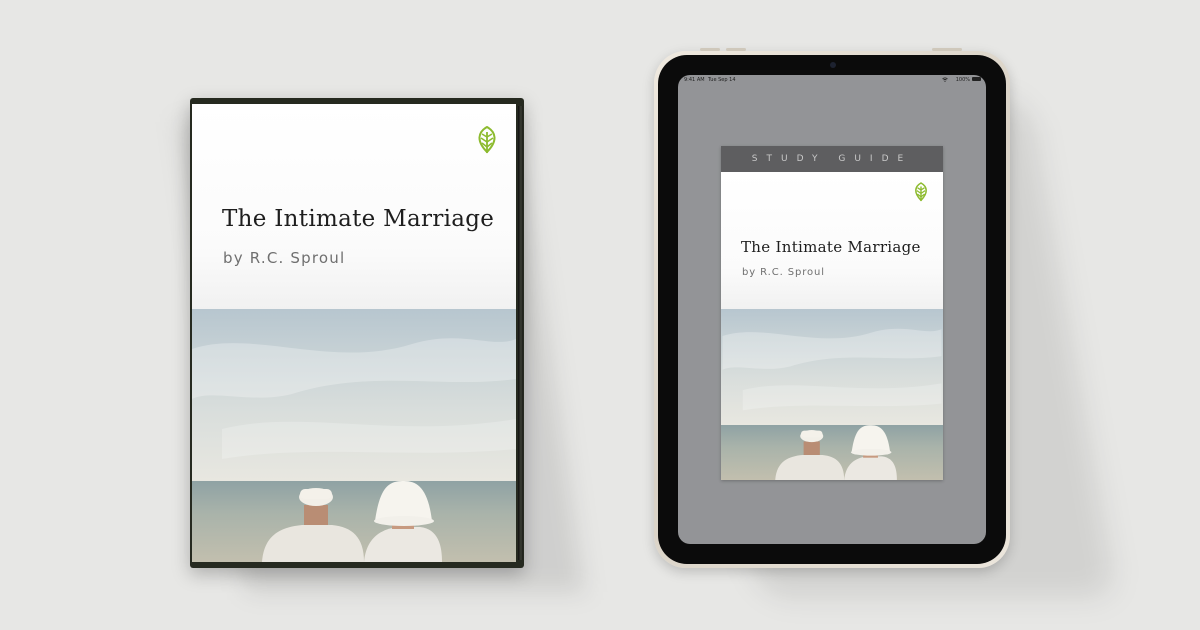 The width and height of the screenshot is (1200, 630). Describe the element at coordinates (947, 49) in the screenshot. I see `top-button` at that location.